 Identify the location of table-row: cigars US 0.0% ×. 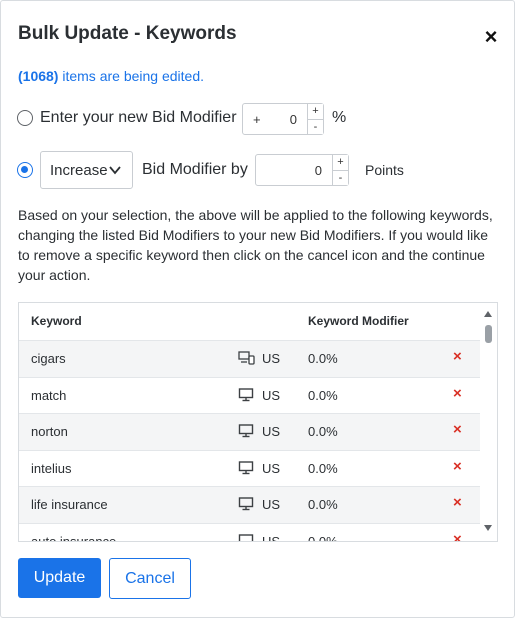
(250, 358).